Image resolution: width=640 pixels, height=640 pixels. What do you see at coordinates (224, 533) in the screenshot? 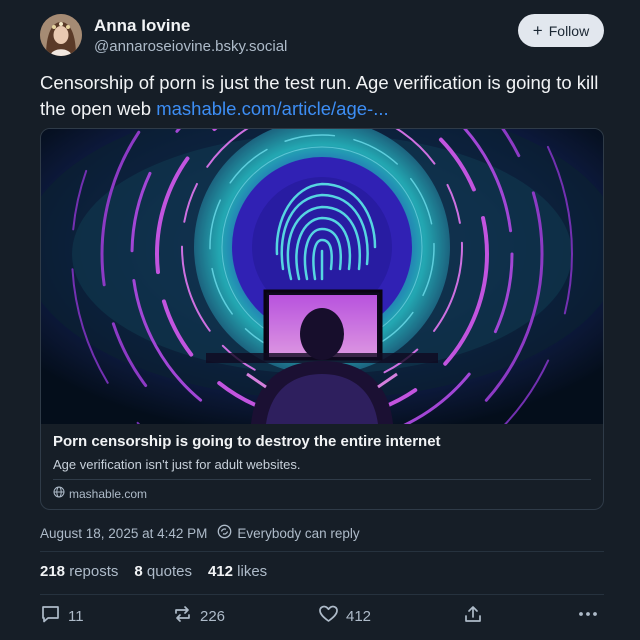
I see `reply-settings-icon` at bounding box center [224, 533].